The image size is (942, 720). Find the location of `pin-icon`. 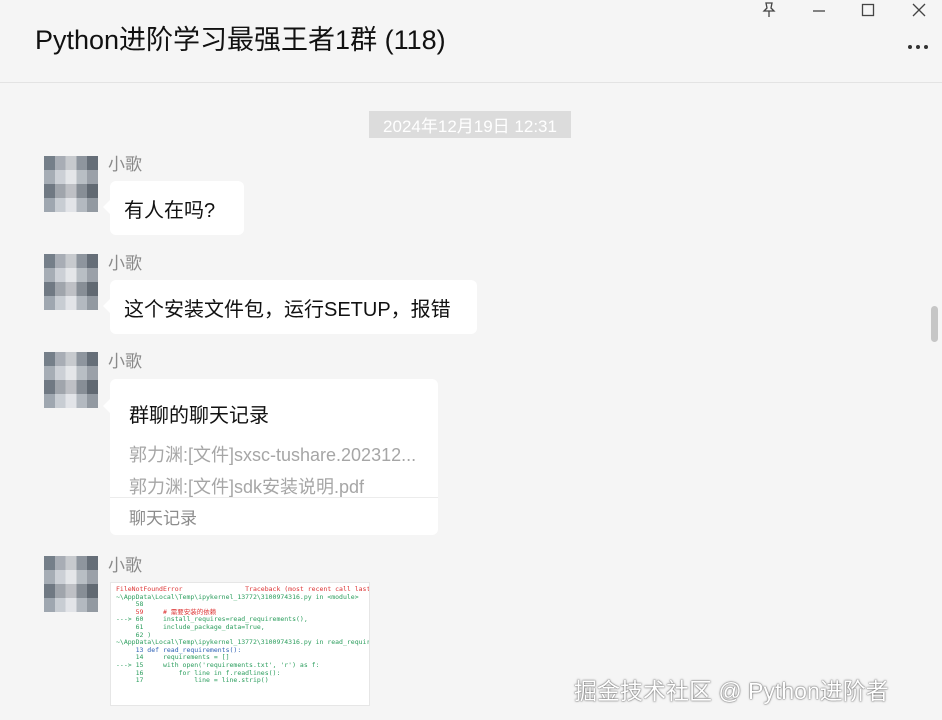

pin-icon is located at coordinates (769, 10).